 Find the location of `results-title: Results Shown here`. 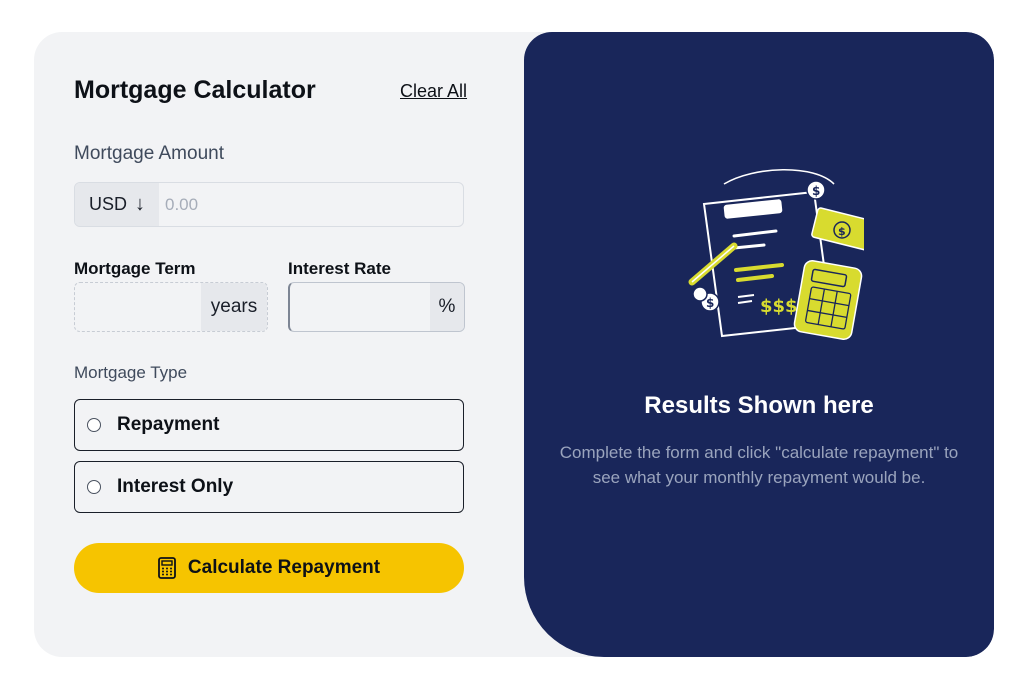

results-title: Results Shown here is located at coordinates (759, 405).